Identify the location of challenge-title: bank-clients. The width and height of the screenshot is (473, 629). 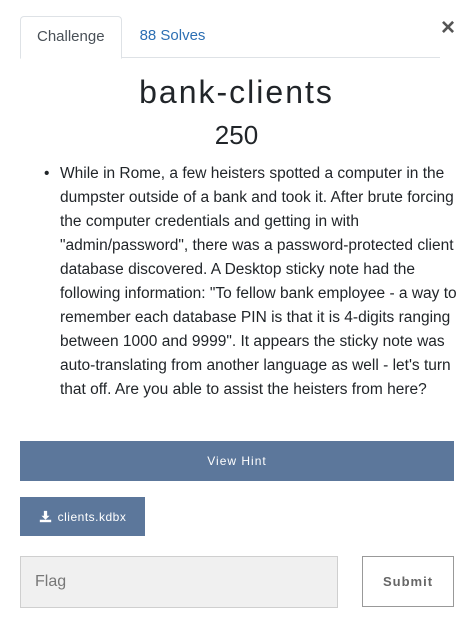
(236, 92).